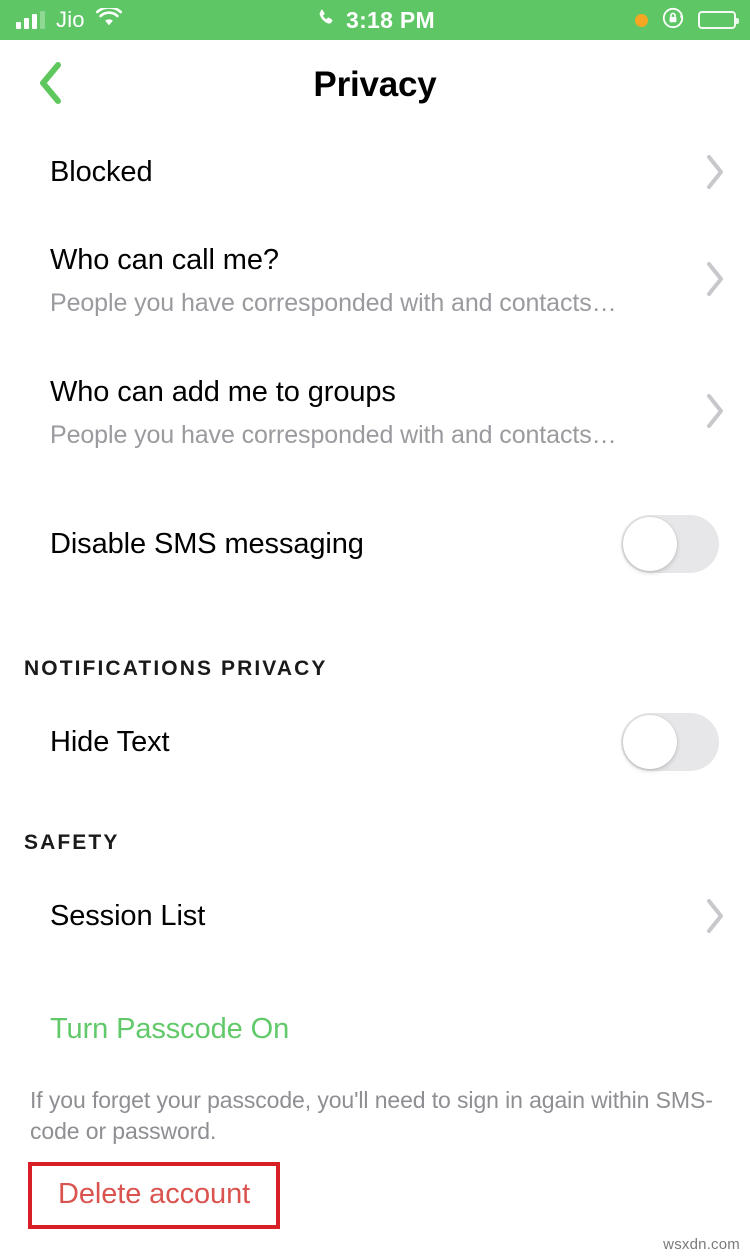 The image size is (750, 1260). Describe the element at coordinates (641, 20) in the screenshot. I see `recording-dot-icon` at that location.